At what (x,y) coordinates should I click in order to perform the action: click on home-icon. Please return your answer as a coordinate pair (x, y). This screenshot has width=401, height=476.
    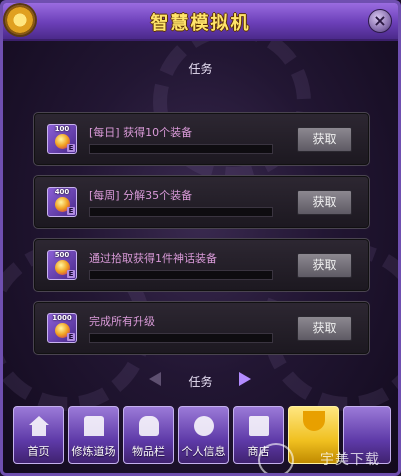
    Looking at the image, I should click on (39, 426).